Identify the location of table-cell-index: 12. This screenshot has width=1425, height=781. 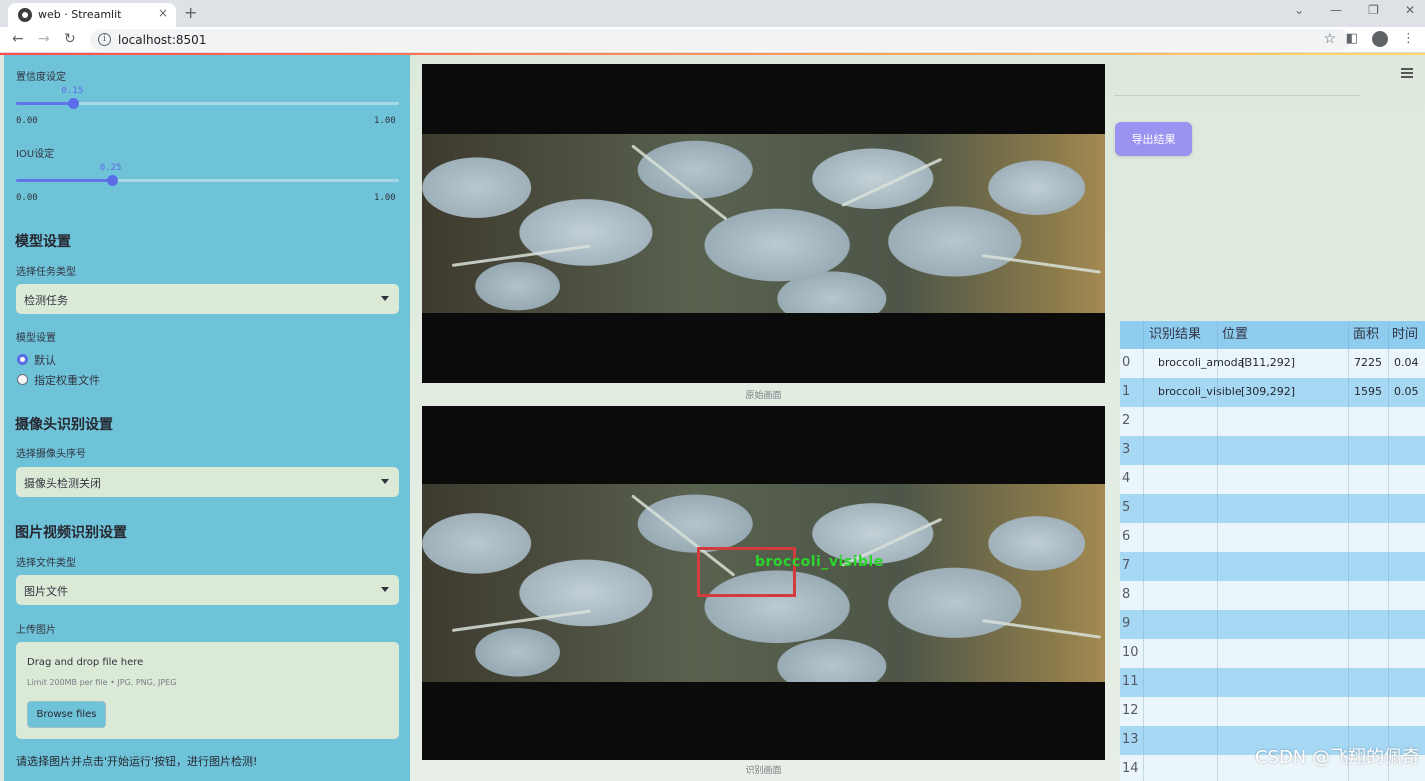
(1130, 710).